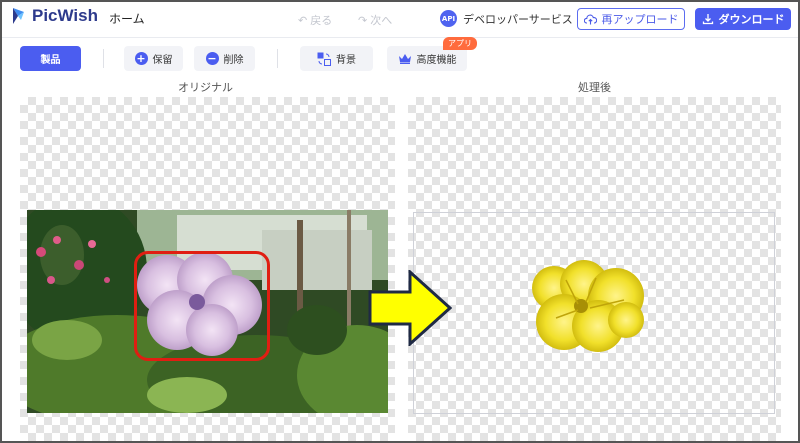 The width and height of the screenshot is (800, 443). I want to click on processed-panel-title: 処理後, so click(594, 87).